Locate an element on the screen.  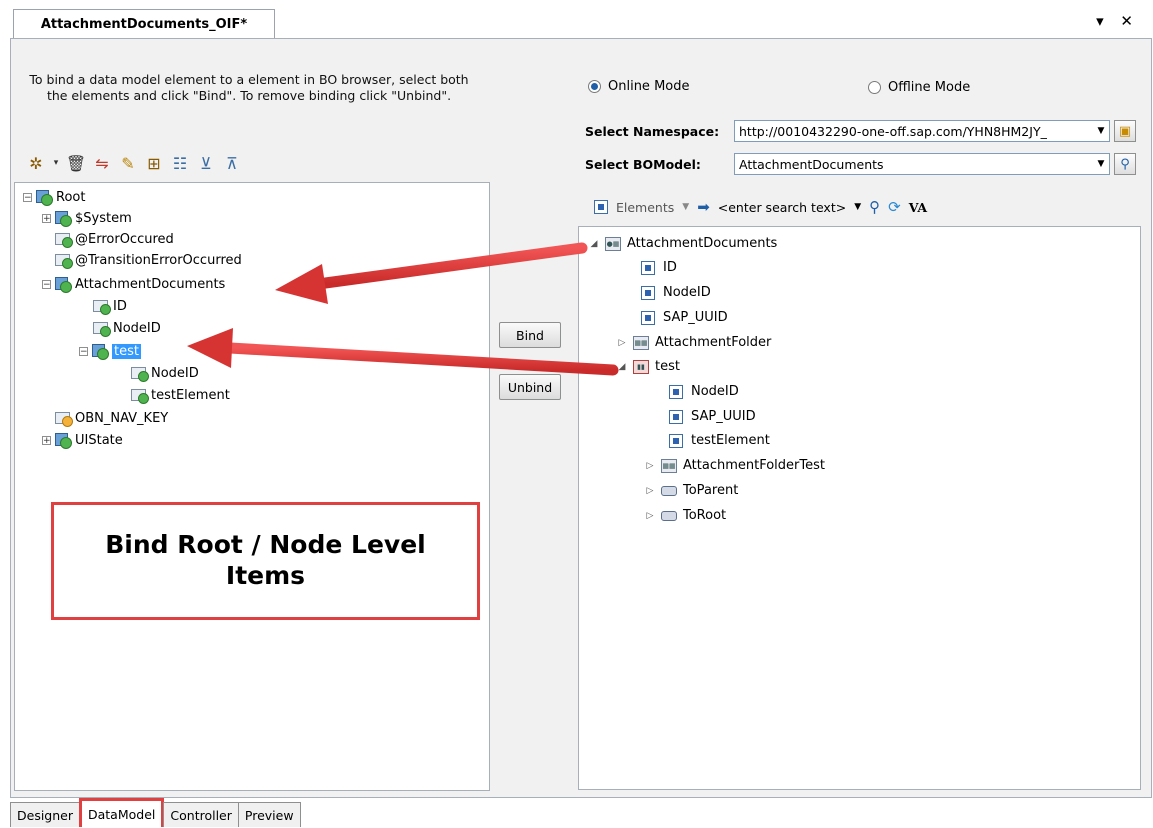
tab-preview: Preview is located at coordinates (269, 814).